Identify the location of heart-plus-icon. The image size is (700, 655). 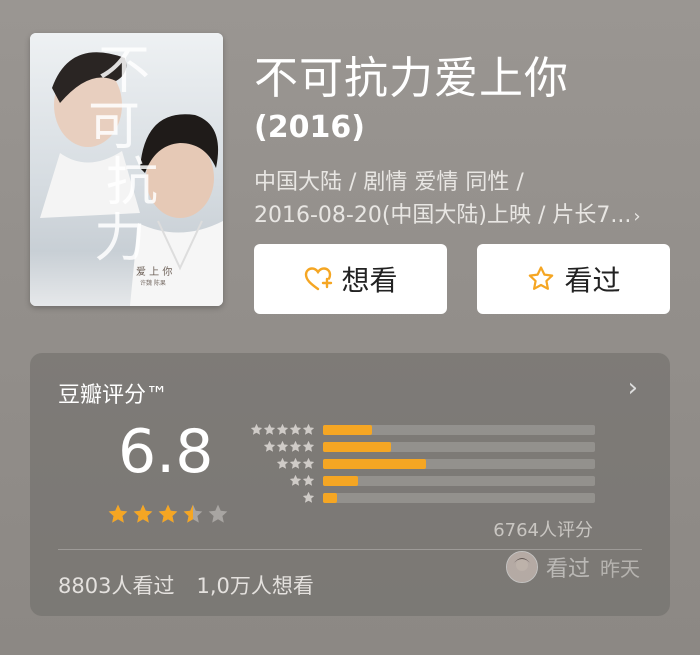
(318, 279).